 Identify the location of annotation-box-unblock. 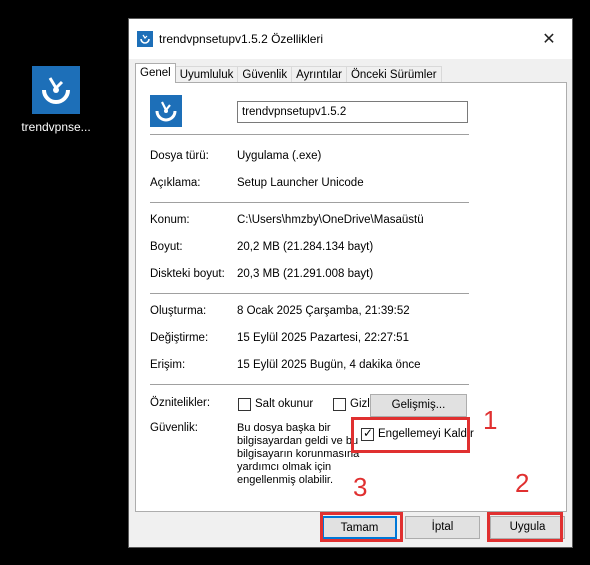
(410, 435).